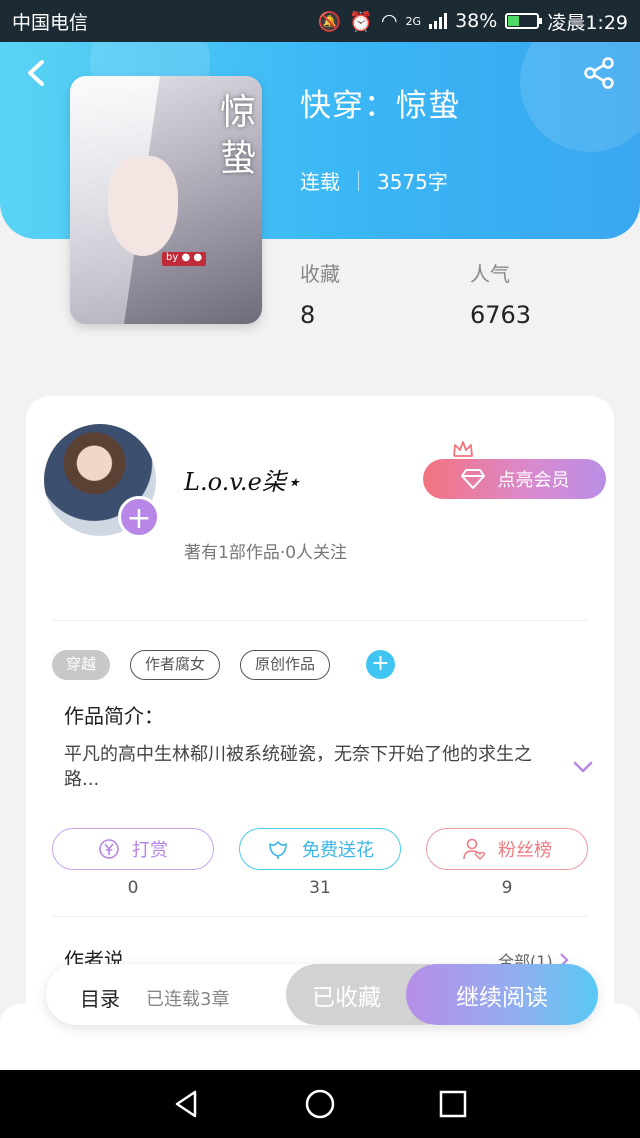 This screenshot has height=1138, width=640. I want to click on collect-stat: 收藏 8, so click(320, 293).